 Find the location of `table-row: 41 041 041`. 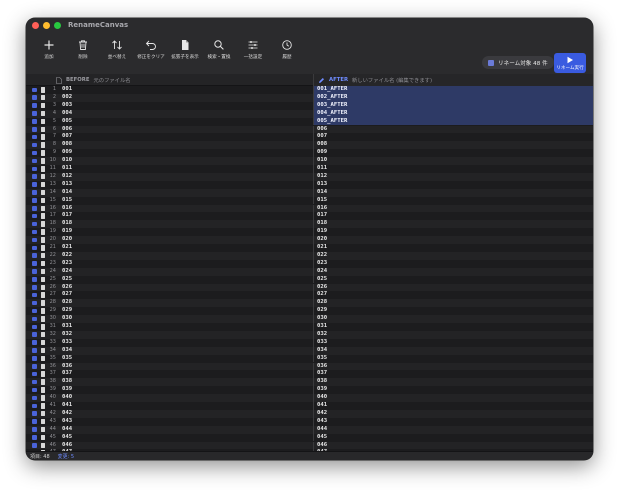

table-row: 41 041 041 is located at coordinates (309, 406).